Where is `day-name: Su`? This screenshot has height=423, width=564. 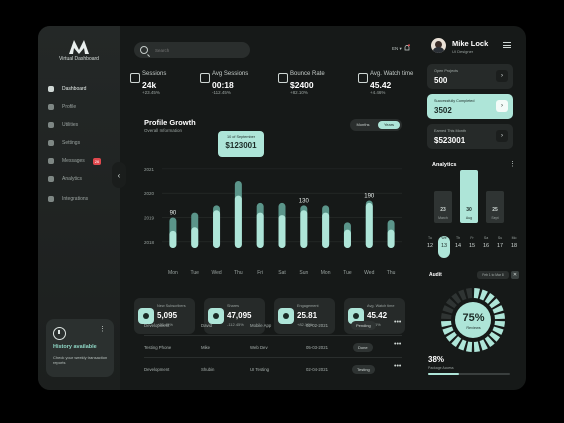
day-name: Su is located at coordinates (500, 238).